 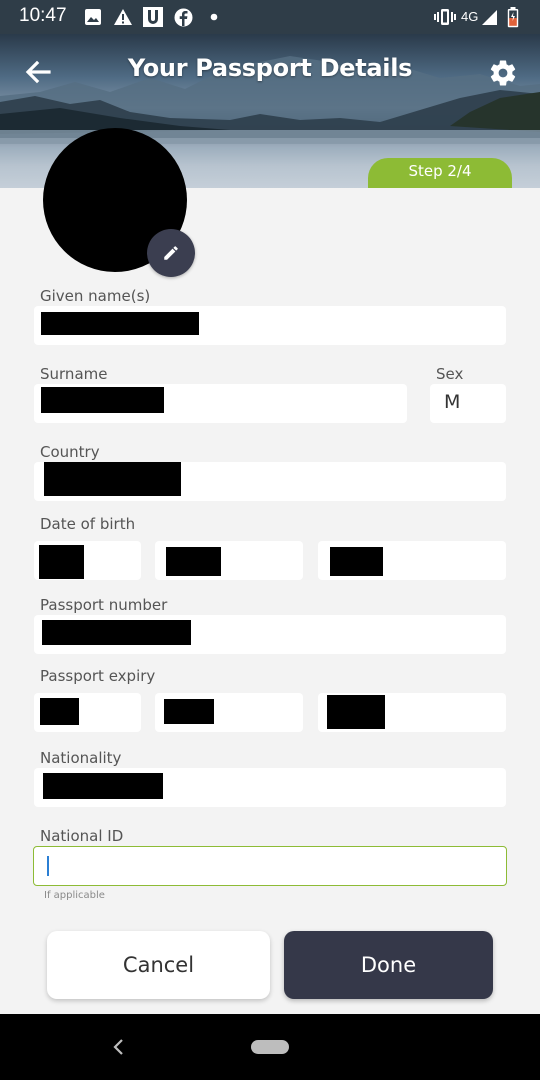 What do you see at coordinates (95, 296) in the screenshot?
I see `given-names-label: Given name(s)` at bounding box center [95, 296].